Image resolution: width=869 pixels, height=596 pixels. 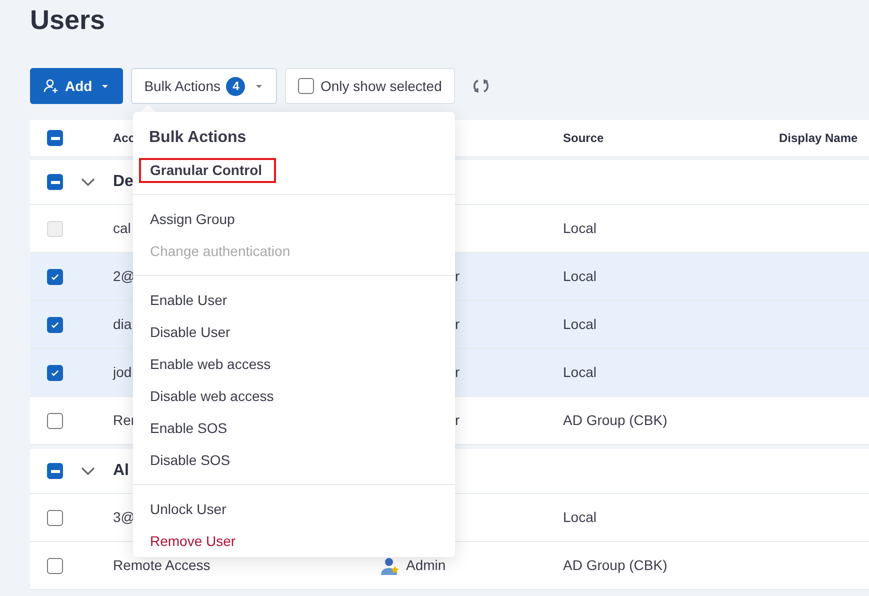 What do you see at coordinates (124, 276) in the screenshot?
I see `table-cell-text: 2@` at bounding box center [124, 276].